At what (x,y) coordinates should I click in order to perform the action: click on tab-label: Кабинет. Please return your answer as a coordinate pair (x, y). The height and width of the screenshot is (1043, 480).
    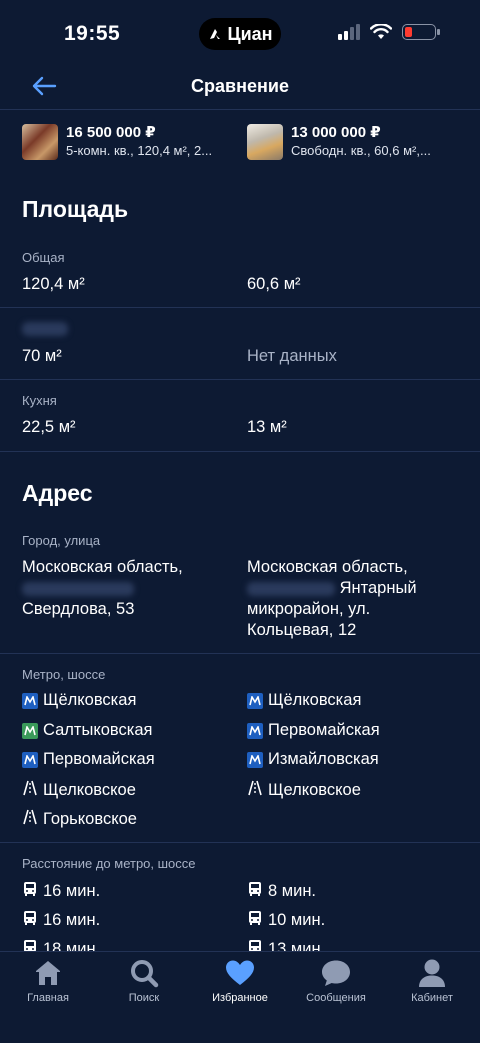
    Looking at the image, I should click on (432, 998).